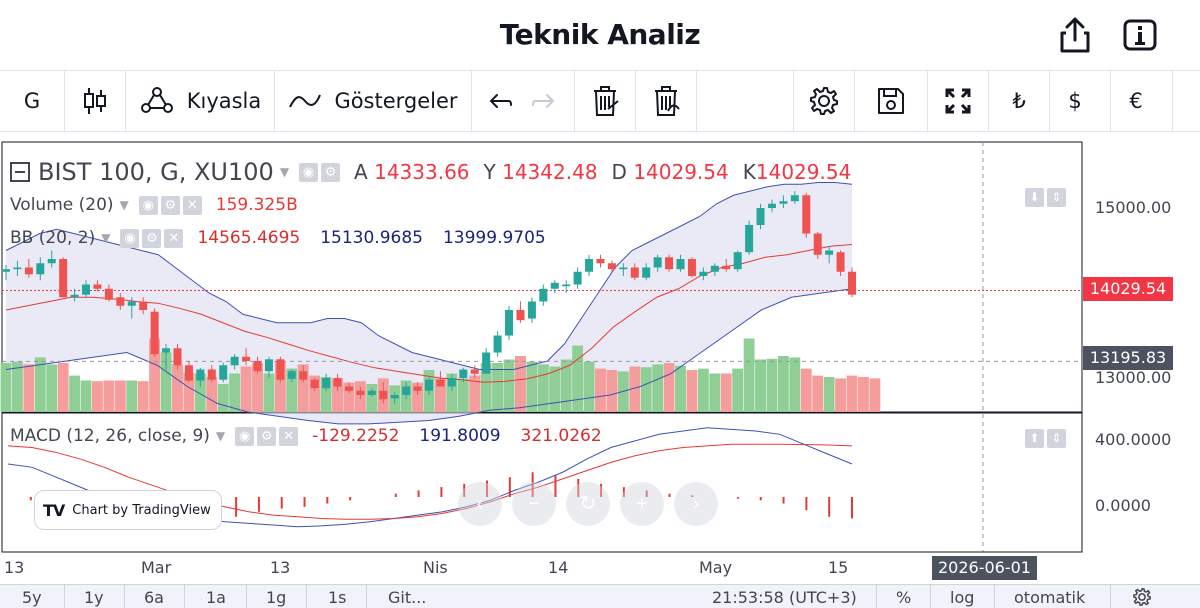 The height and width of the screenshot is (608, 1200). I want to click on save-icon, so click(891, 101).